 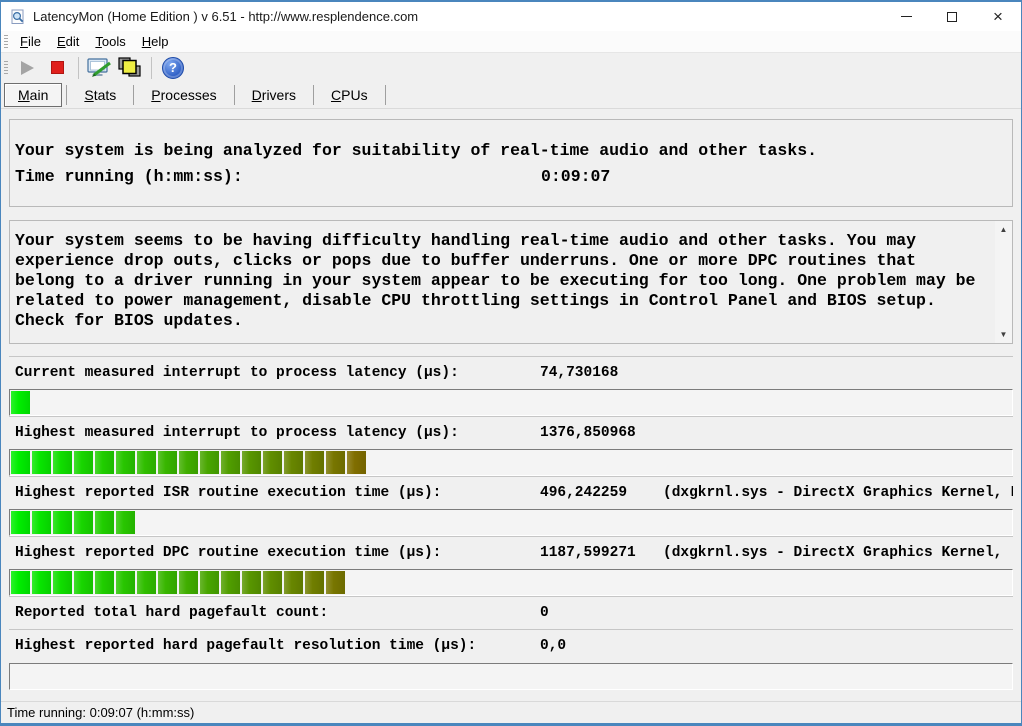 What do you see at coordinates (349, 95) in the screenshot?
I see `tab-cpus: CPUs` at bounding box center [349, 95].